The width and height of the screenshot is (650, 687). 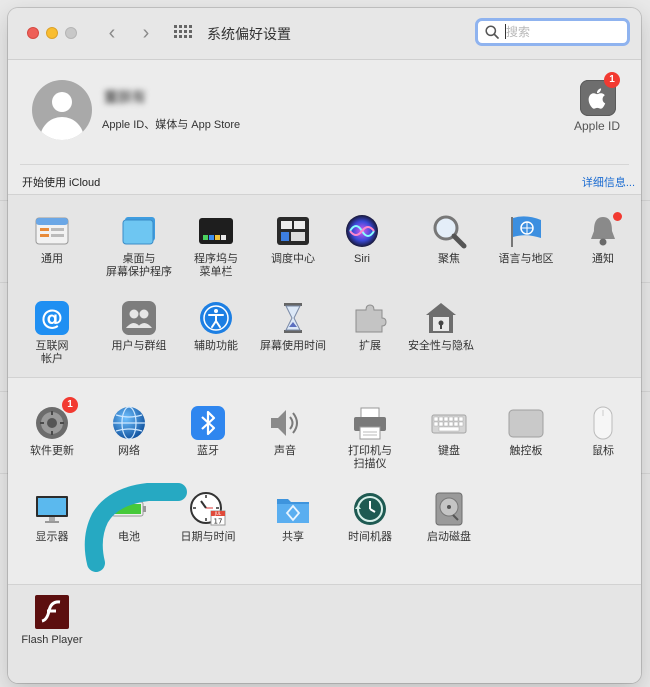 What do you see at coordinates (526, 231) in the screenshot?
I see `language-region-icon` at bounding box center [526, 231].